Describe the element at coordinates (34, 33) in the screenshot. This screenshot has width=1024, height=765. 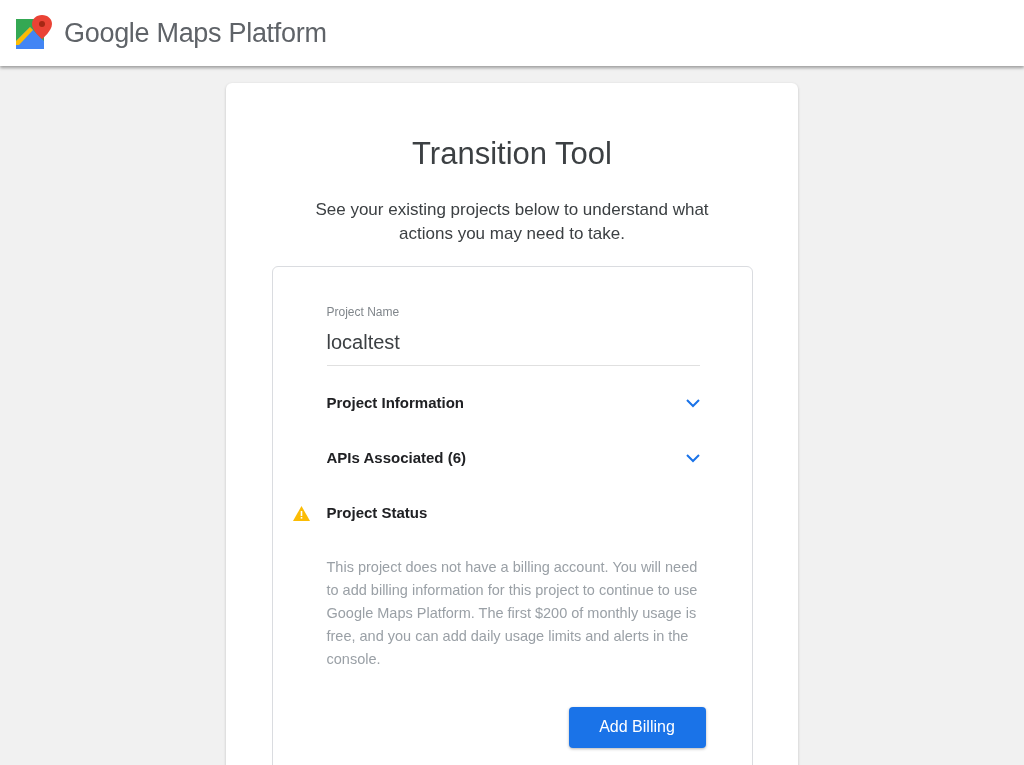
I see `map-pin-logo-icon` at that location.